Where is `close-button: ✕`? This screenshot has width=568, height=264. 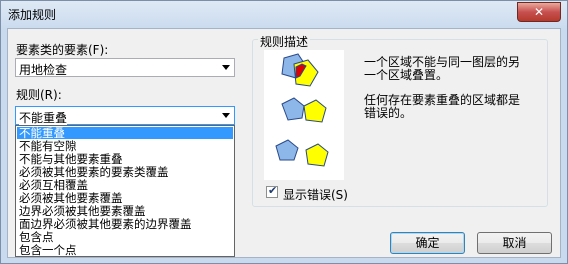
close-button: ✕ is located at coordinates (539, 12).